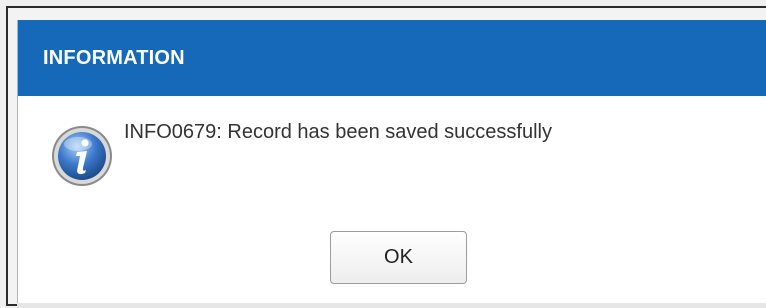 The width and height of the screenshot is (766, 308). What do you see at coordinates (82, 156) in the screenshot?
I see `info-icon` at bounding box center [82, 156].